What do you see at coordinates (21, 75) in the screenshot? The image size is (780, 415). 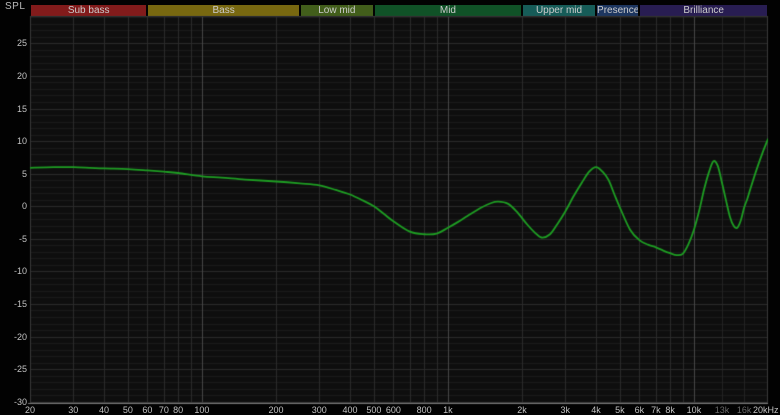 I see `y-tick-label: 20` at bounding box center [21, 75].